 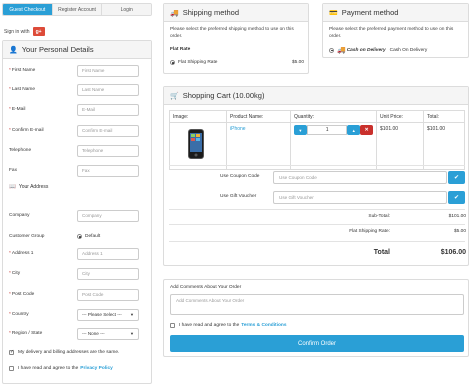 I want to click on company-input: Company, so click(x=108, y=215).